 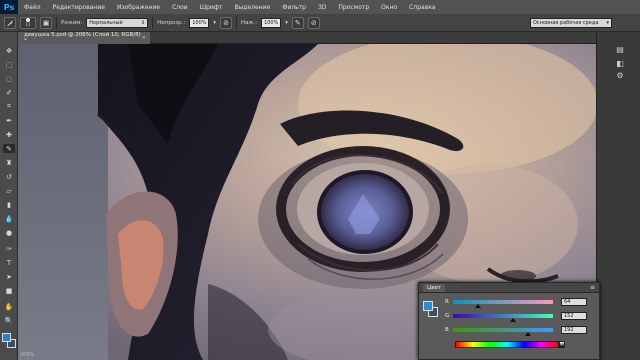 I want to click on document-tab-title: девушка 5.psd @ 206% (Слой 10, RGB/8) *, so click(x=82, y=38).